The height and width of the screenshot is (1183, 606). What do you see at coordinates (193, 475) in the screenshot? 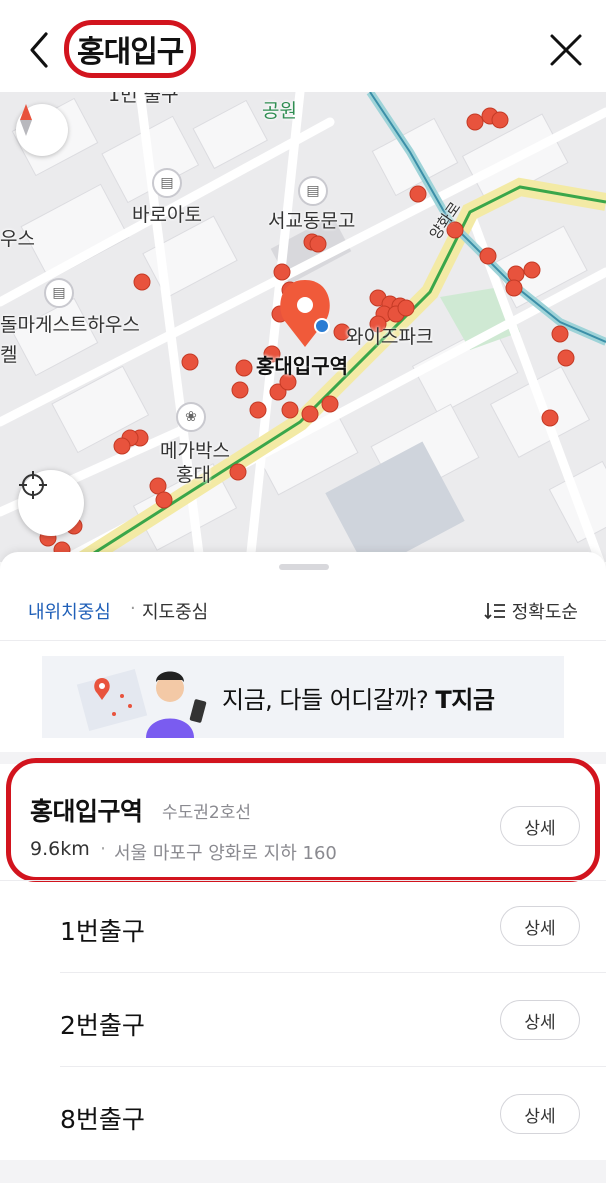
I see `map-label-hongdae: 홍대` at bounding box center [193, 475].